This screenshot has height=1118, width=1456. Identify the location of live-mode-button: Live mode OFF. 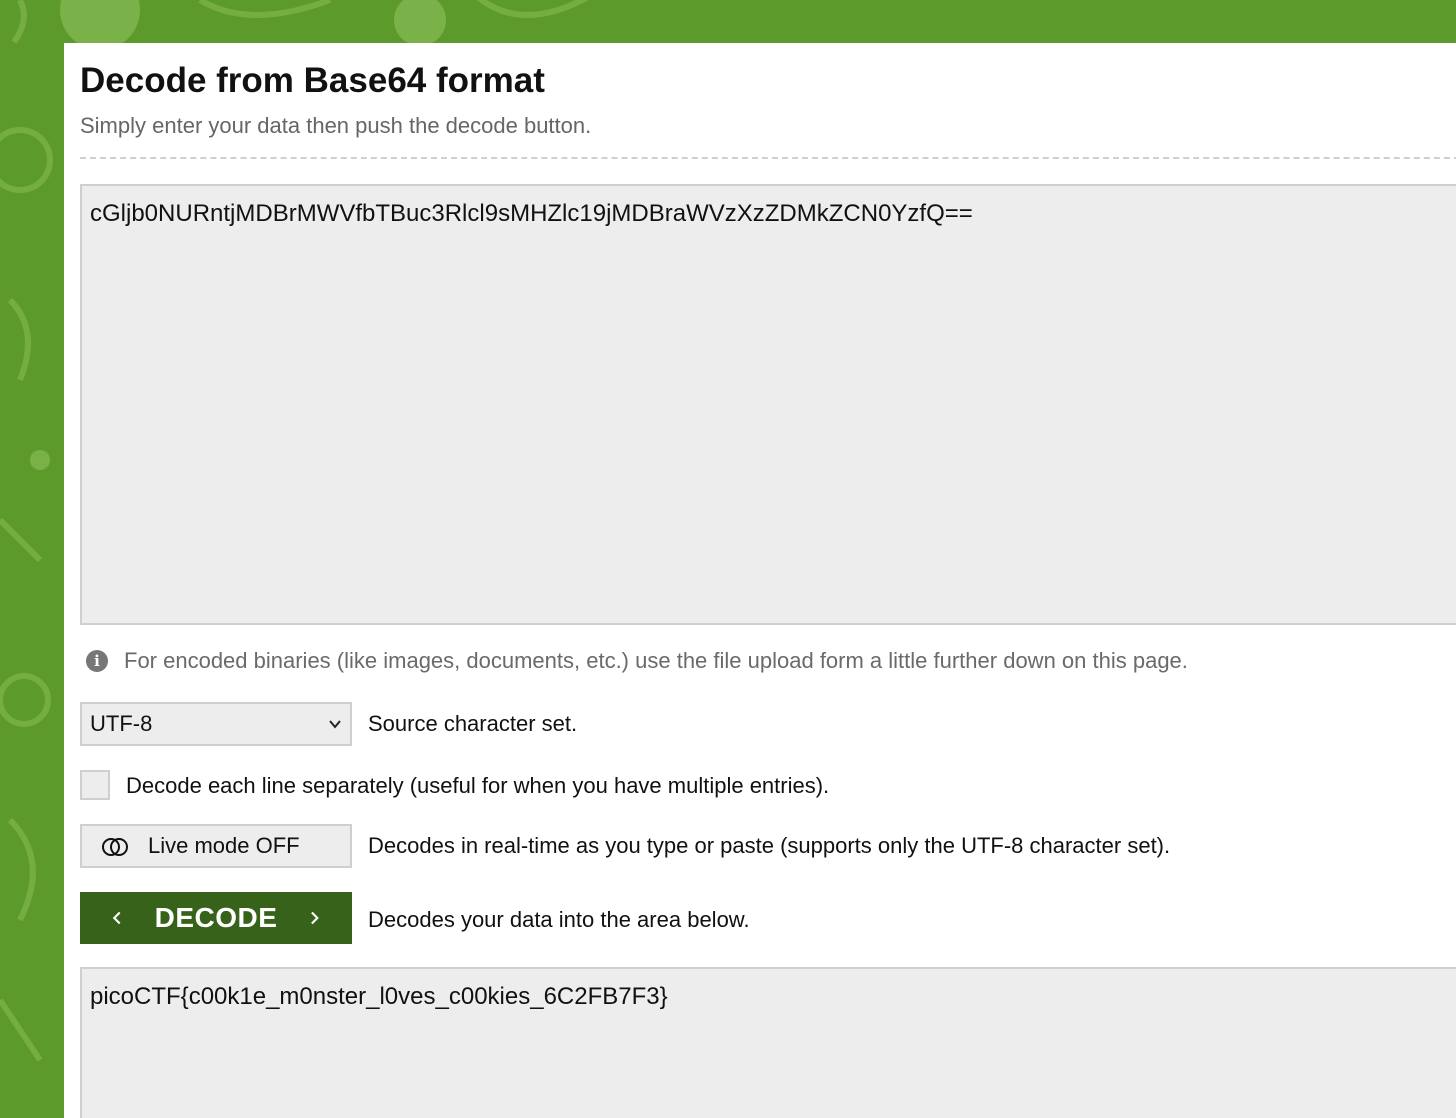
(216, 846).